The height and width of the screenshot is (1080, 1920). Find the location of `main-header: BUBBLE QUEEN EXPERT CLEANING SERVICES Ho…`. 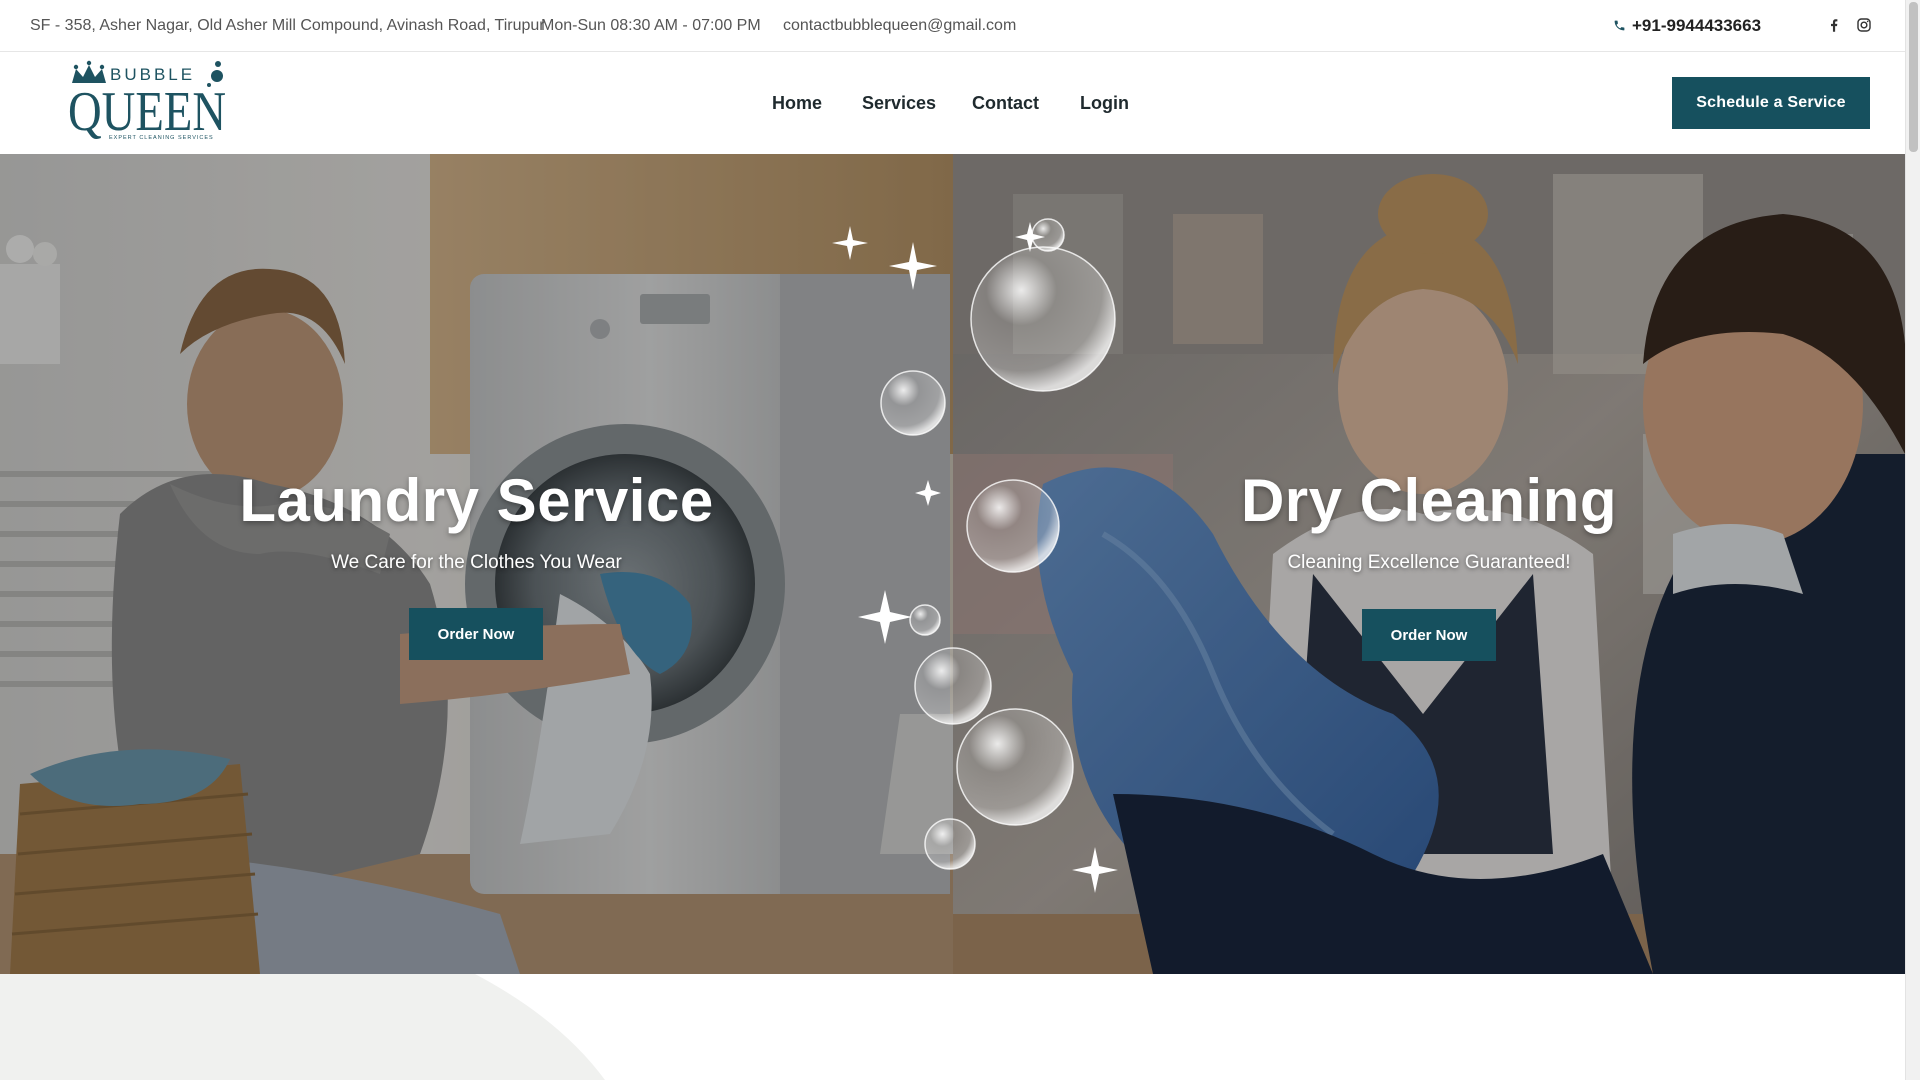

main-header: BUBBLE QUEEN EXPERT CLEANING SERVICES Ho… is located at coordinates (952, 103).